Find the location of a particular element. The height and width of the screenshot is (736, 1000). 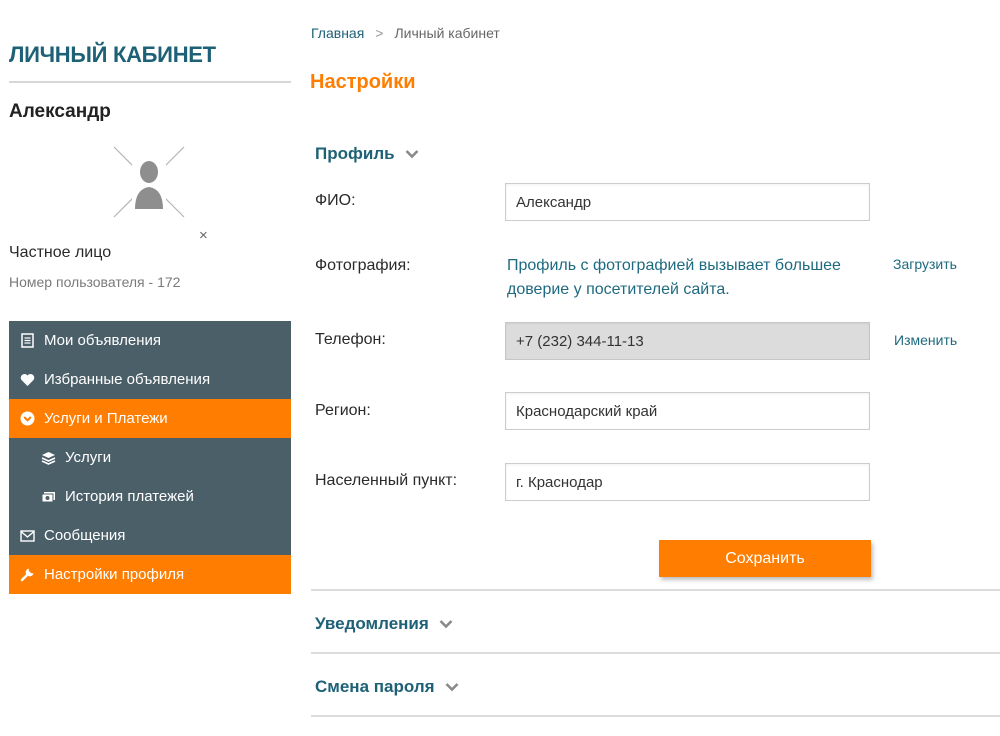

section-profile-header: Профиль is located at coordinates (367, 154).